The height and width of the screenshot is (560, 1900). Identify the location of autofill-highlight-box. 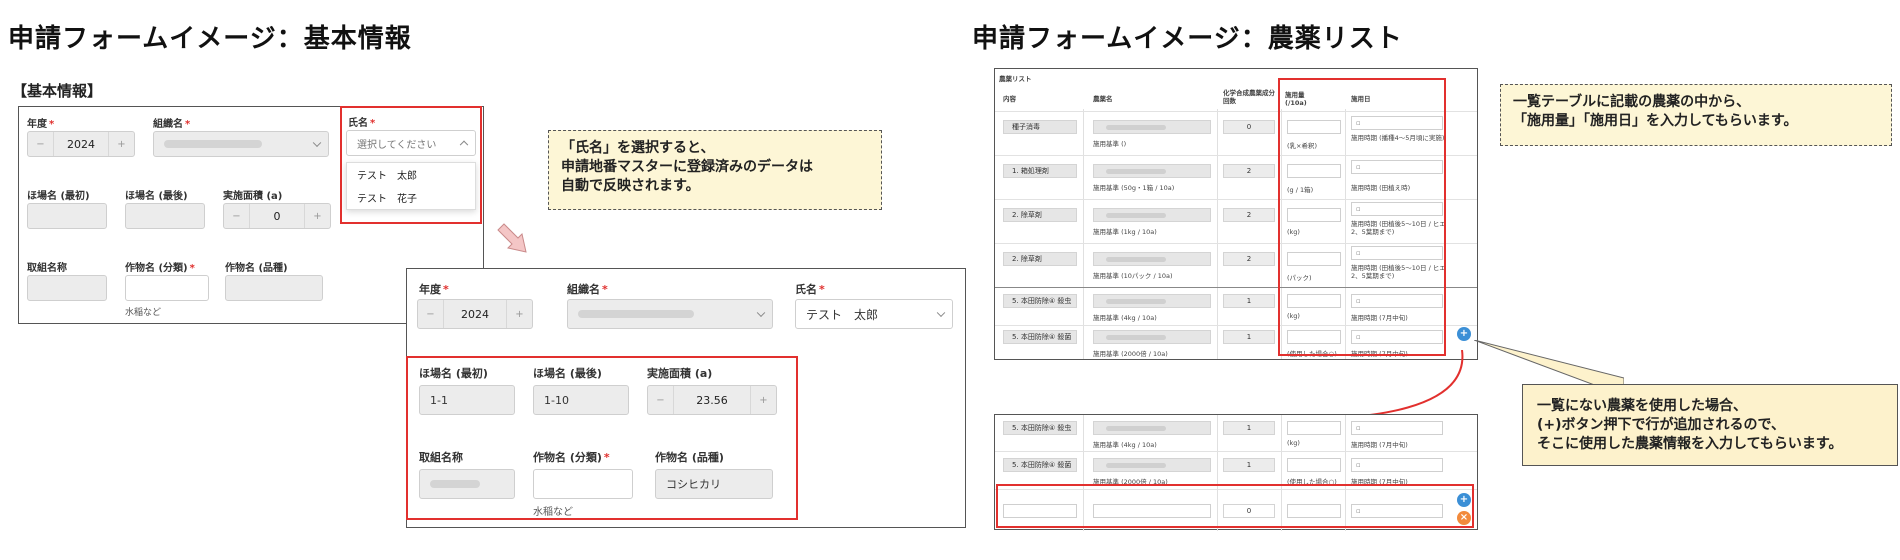
(602, 438).